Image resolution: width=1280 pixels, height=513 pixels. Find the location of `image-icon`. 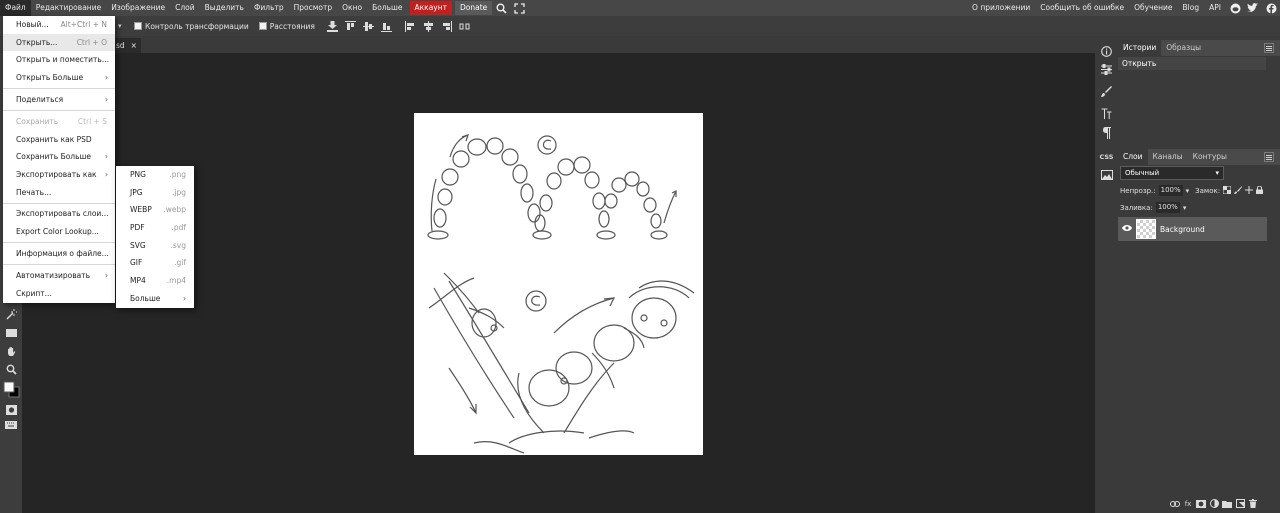

image-icon is located at coordinates (1106, 174).